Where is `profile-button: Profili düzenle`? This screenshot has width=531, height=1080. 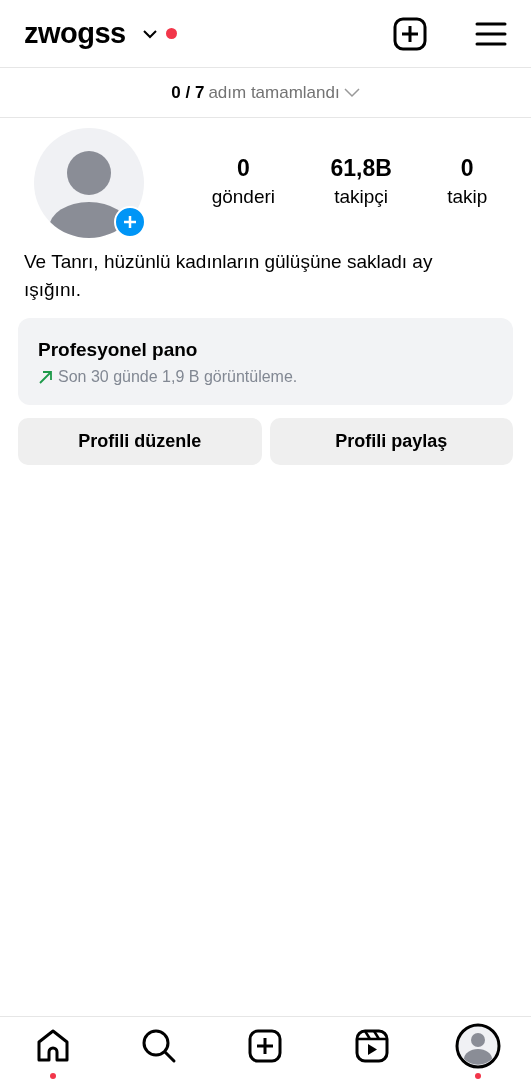 profile-button: Profili düzenle is located at coordinates (140, 441).